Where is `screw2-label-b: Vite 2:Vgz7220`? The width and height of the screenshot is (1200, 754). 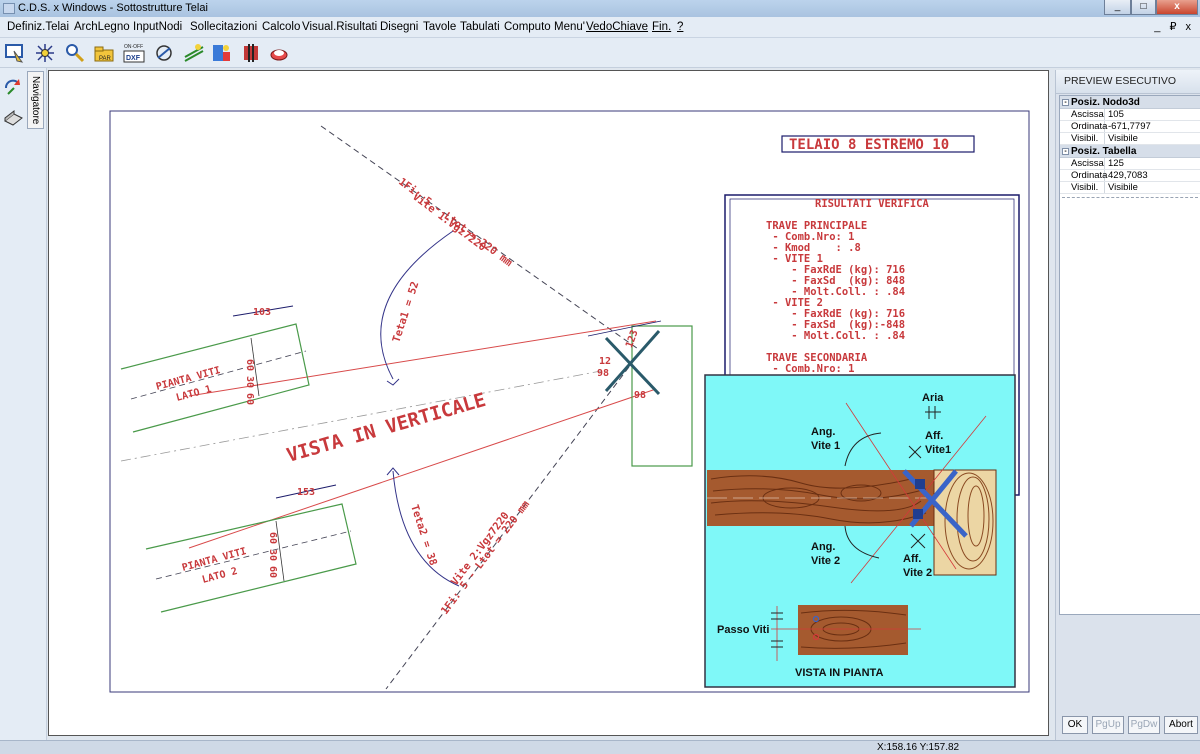
screw2-label-b: Vite 2:Vgz7220 is located at coordinates (480, 549).